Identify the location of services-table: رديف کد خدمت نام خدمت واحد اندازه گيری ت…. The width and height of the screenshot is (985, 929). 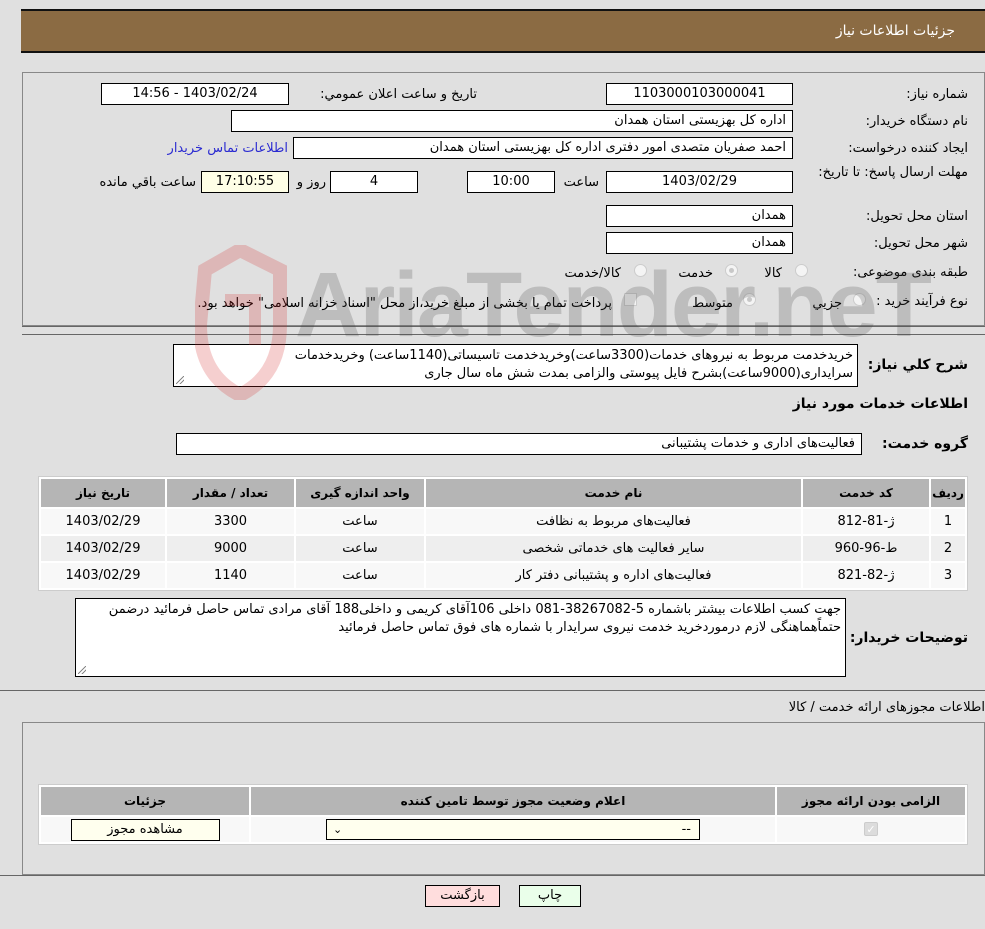
(503, 533).